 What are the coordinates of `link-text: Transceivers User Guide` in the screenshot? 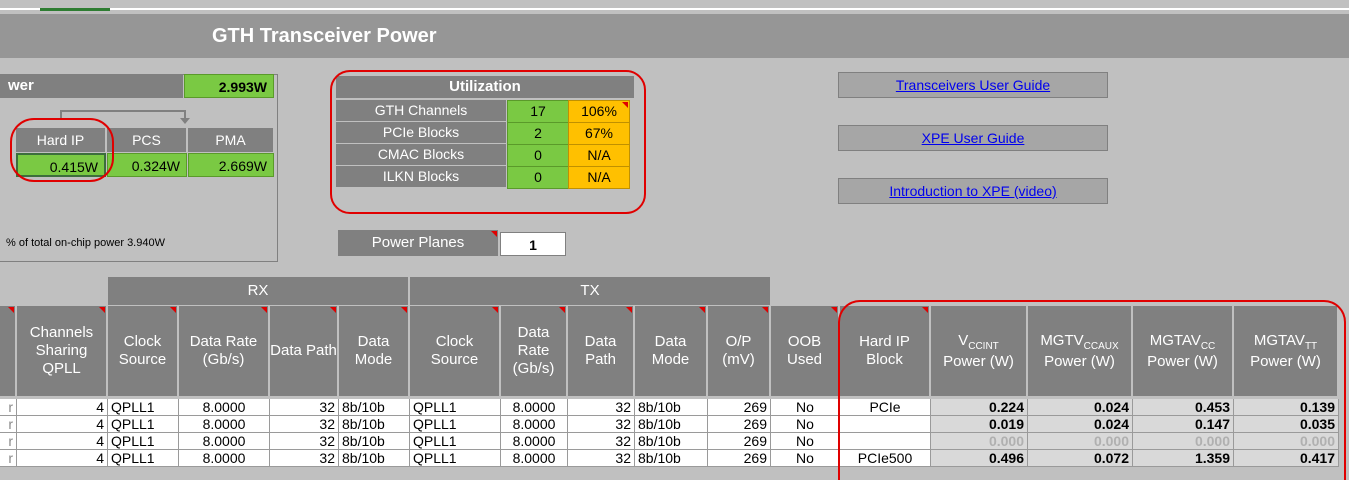 It's located at (973, 85).